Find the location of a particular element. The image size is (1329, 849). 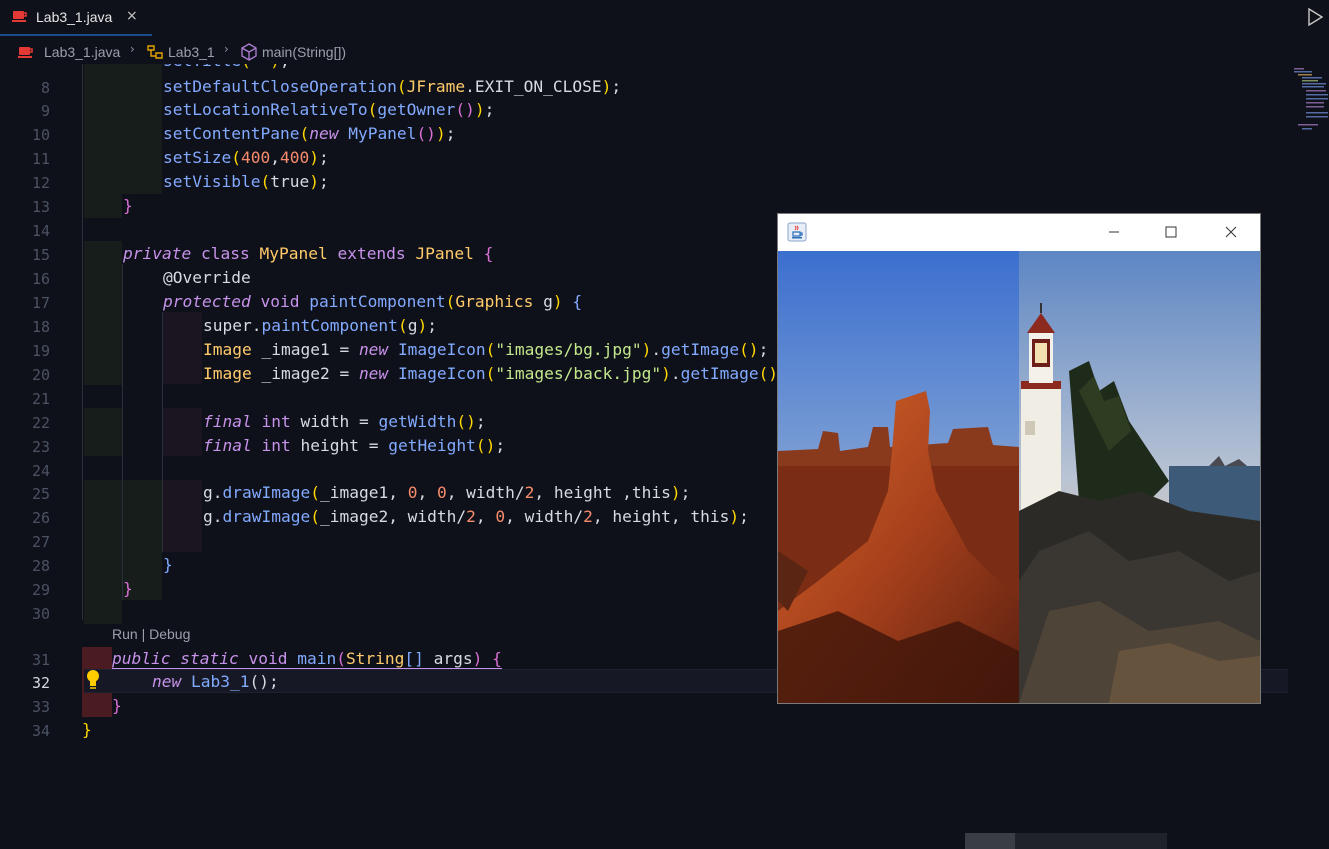

code-line: 11 setSize(400,400); is located at coordinates (180, 158).